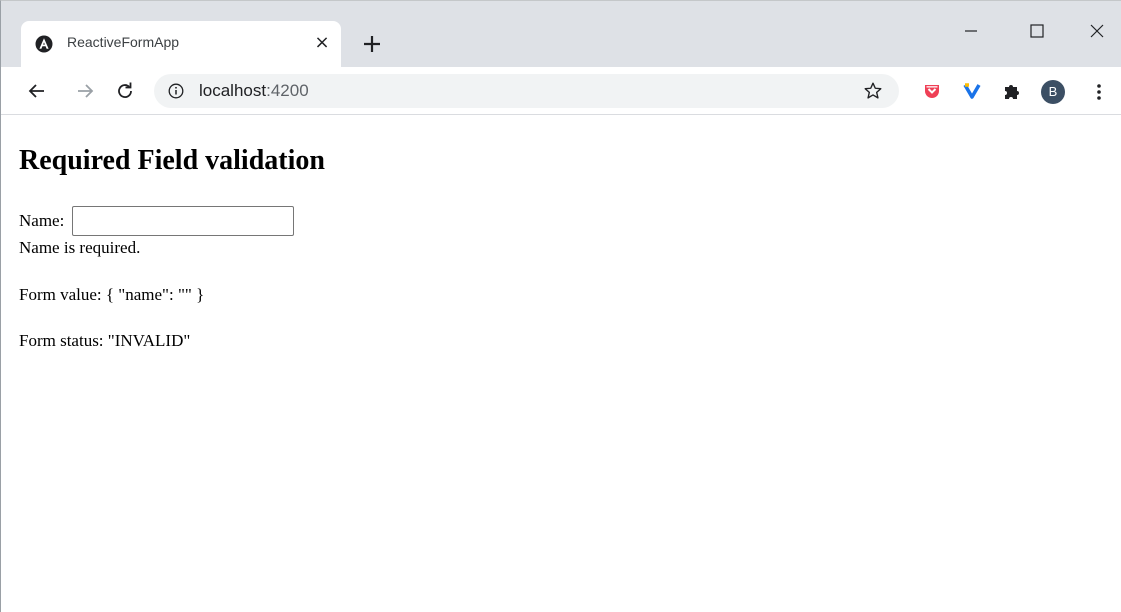 The image size is (1121, 612). What do you see at coordinates (123, 42) in the screenshot?
I see `tab-title: ReactiveFormApp` at bounding box center [123, 42].